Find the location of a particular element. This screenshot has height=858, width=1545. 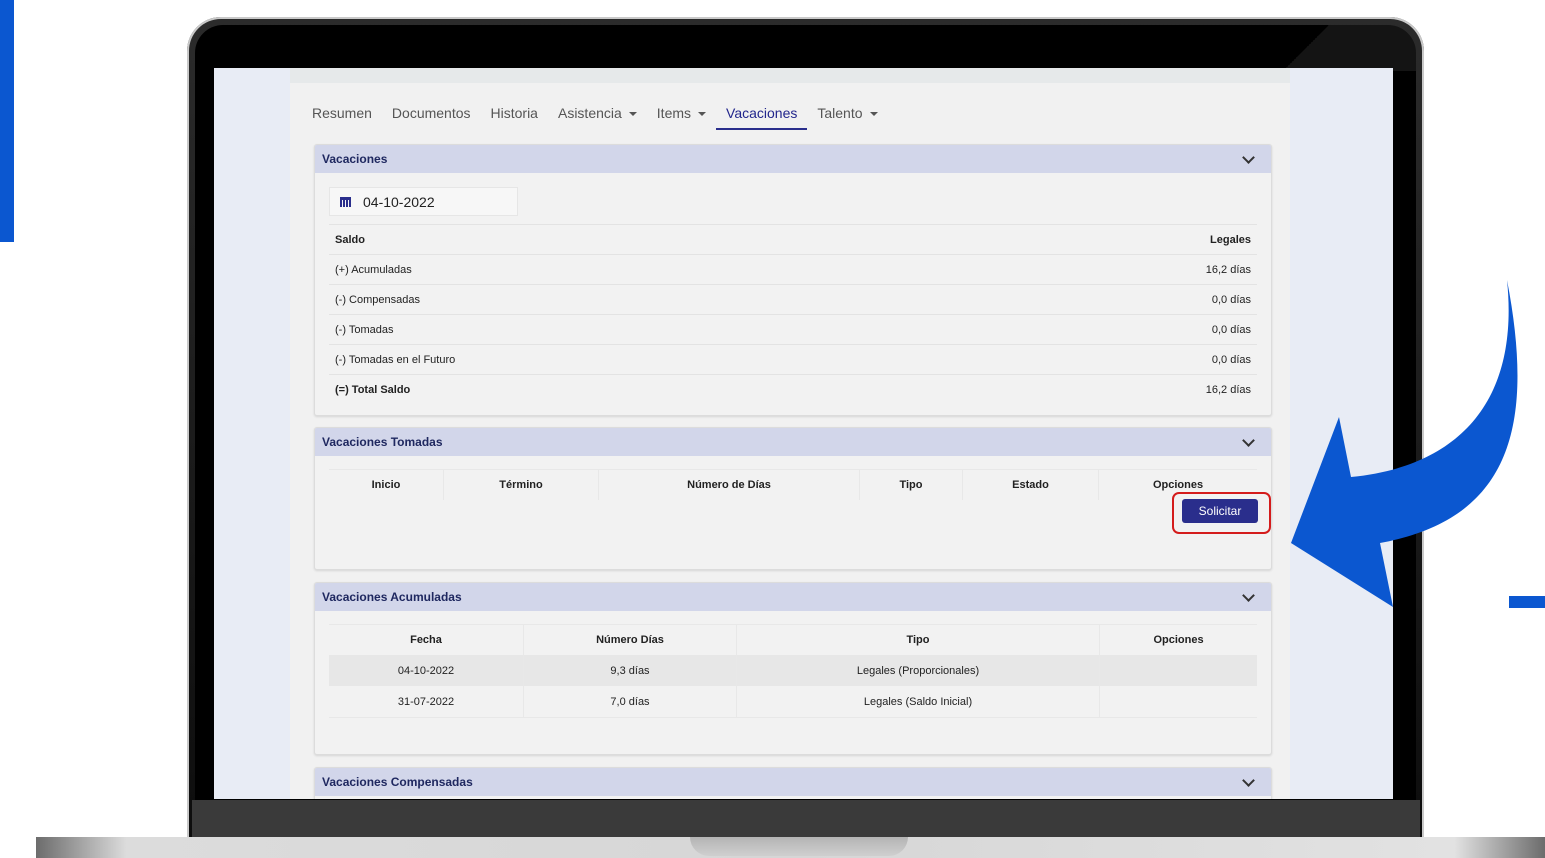

tab-talento: Talento is located at coordinates (847, 117).